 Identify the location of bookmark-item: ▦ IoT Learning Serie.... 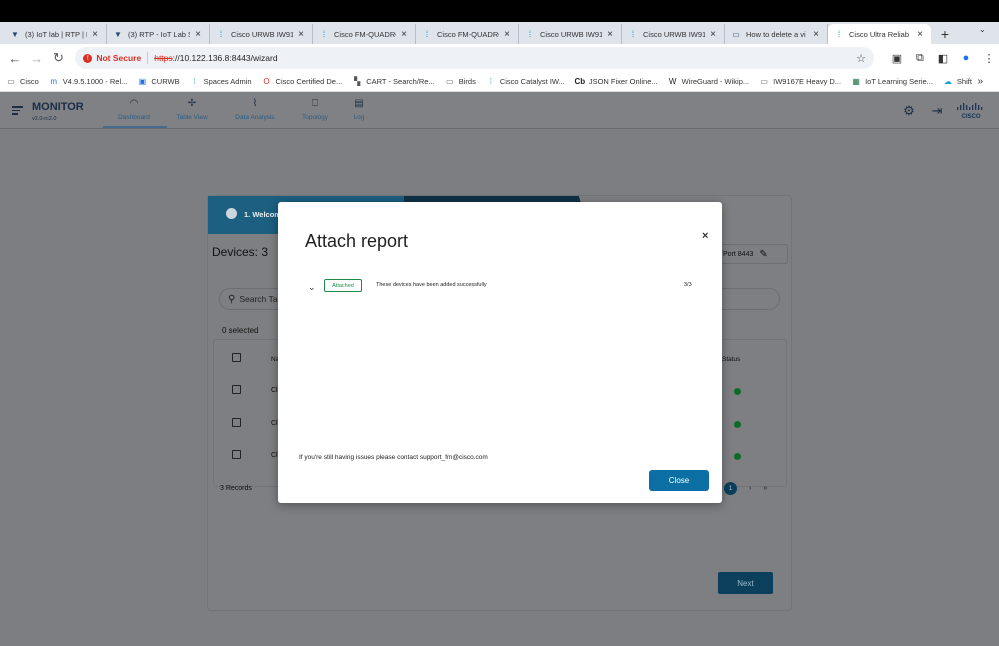
(892, 82).